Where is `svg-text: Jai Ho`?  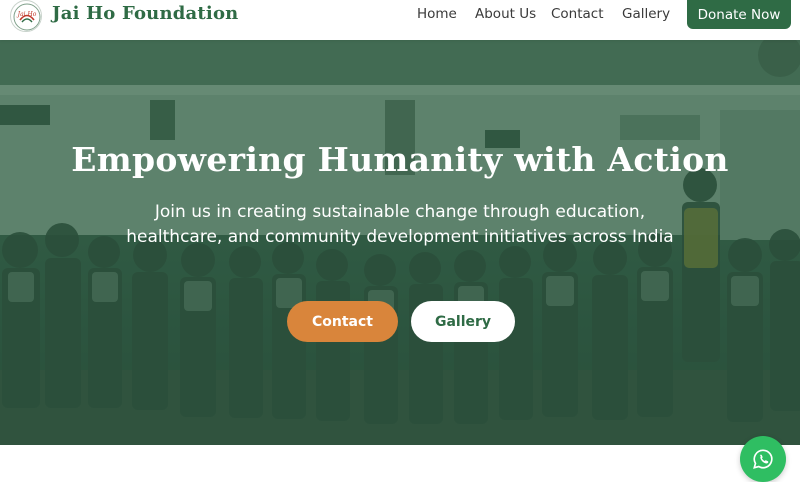 svg-text: Jai Ho is located at coordinates (26, 14).